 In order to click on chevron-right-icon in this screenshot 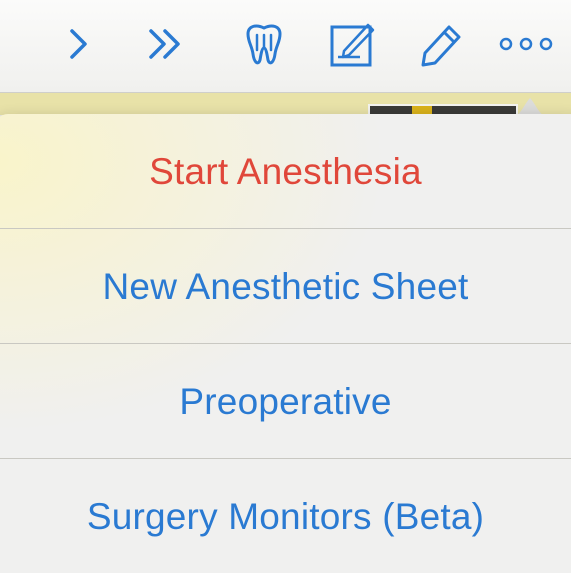, I will do `click(78, 44)`.